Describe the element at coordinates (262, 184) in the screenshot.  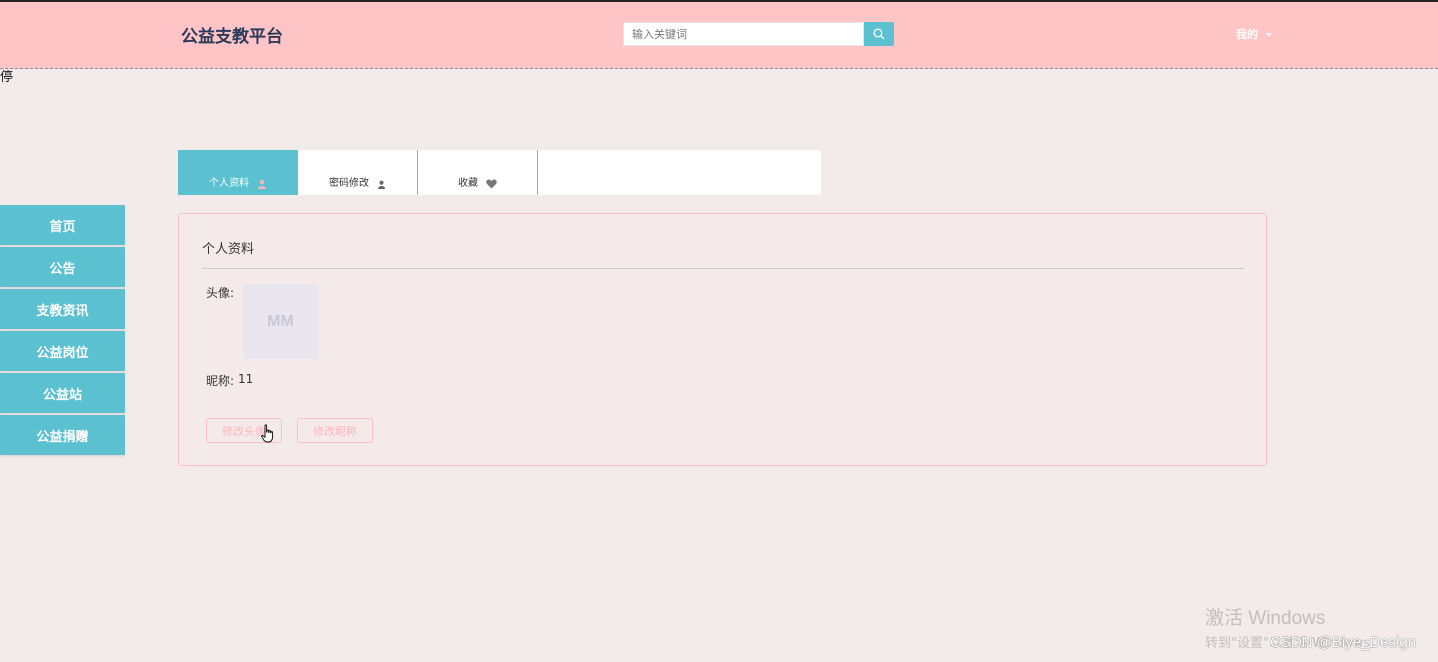
I see `user-circle-icon` at that location.